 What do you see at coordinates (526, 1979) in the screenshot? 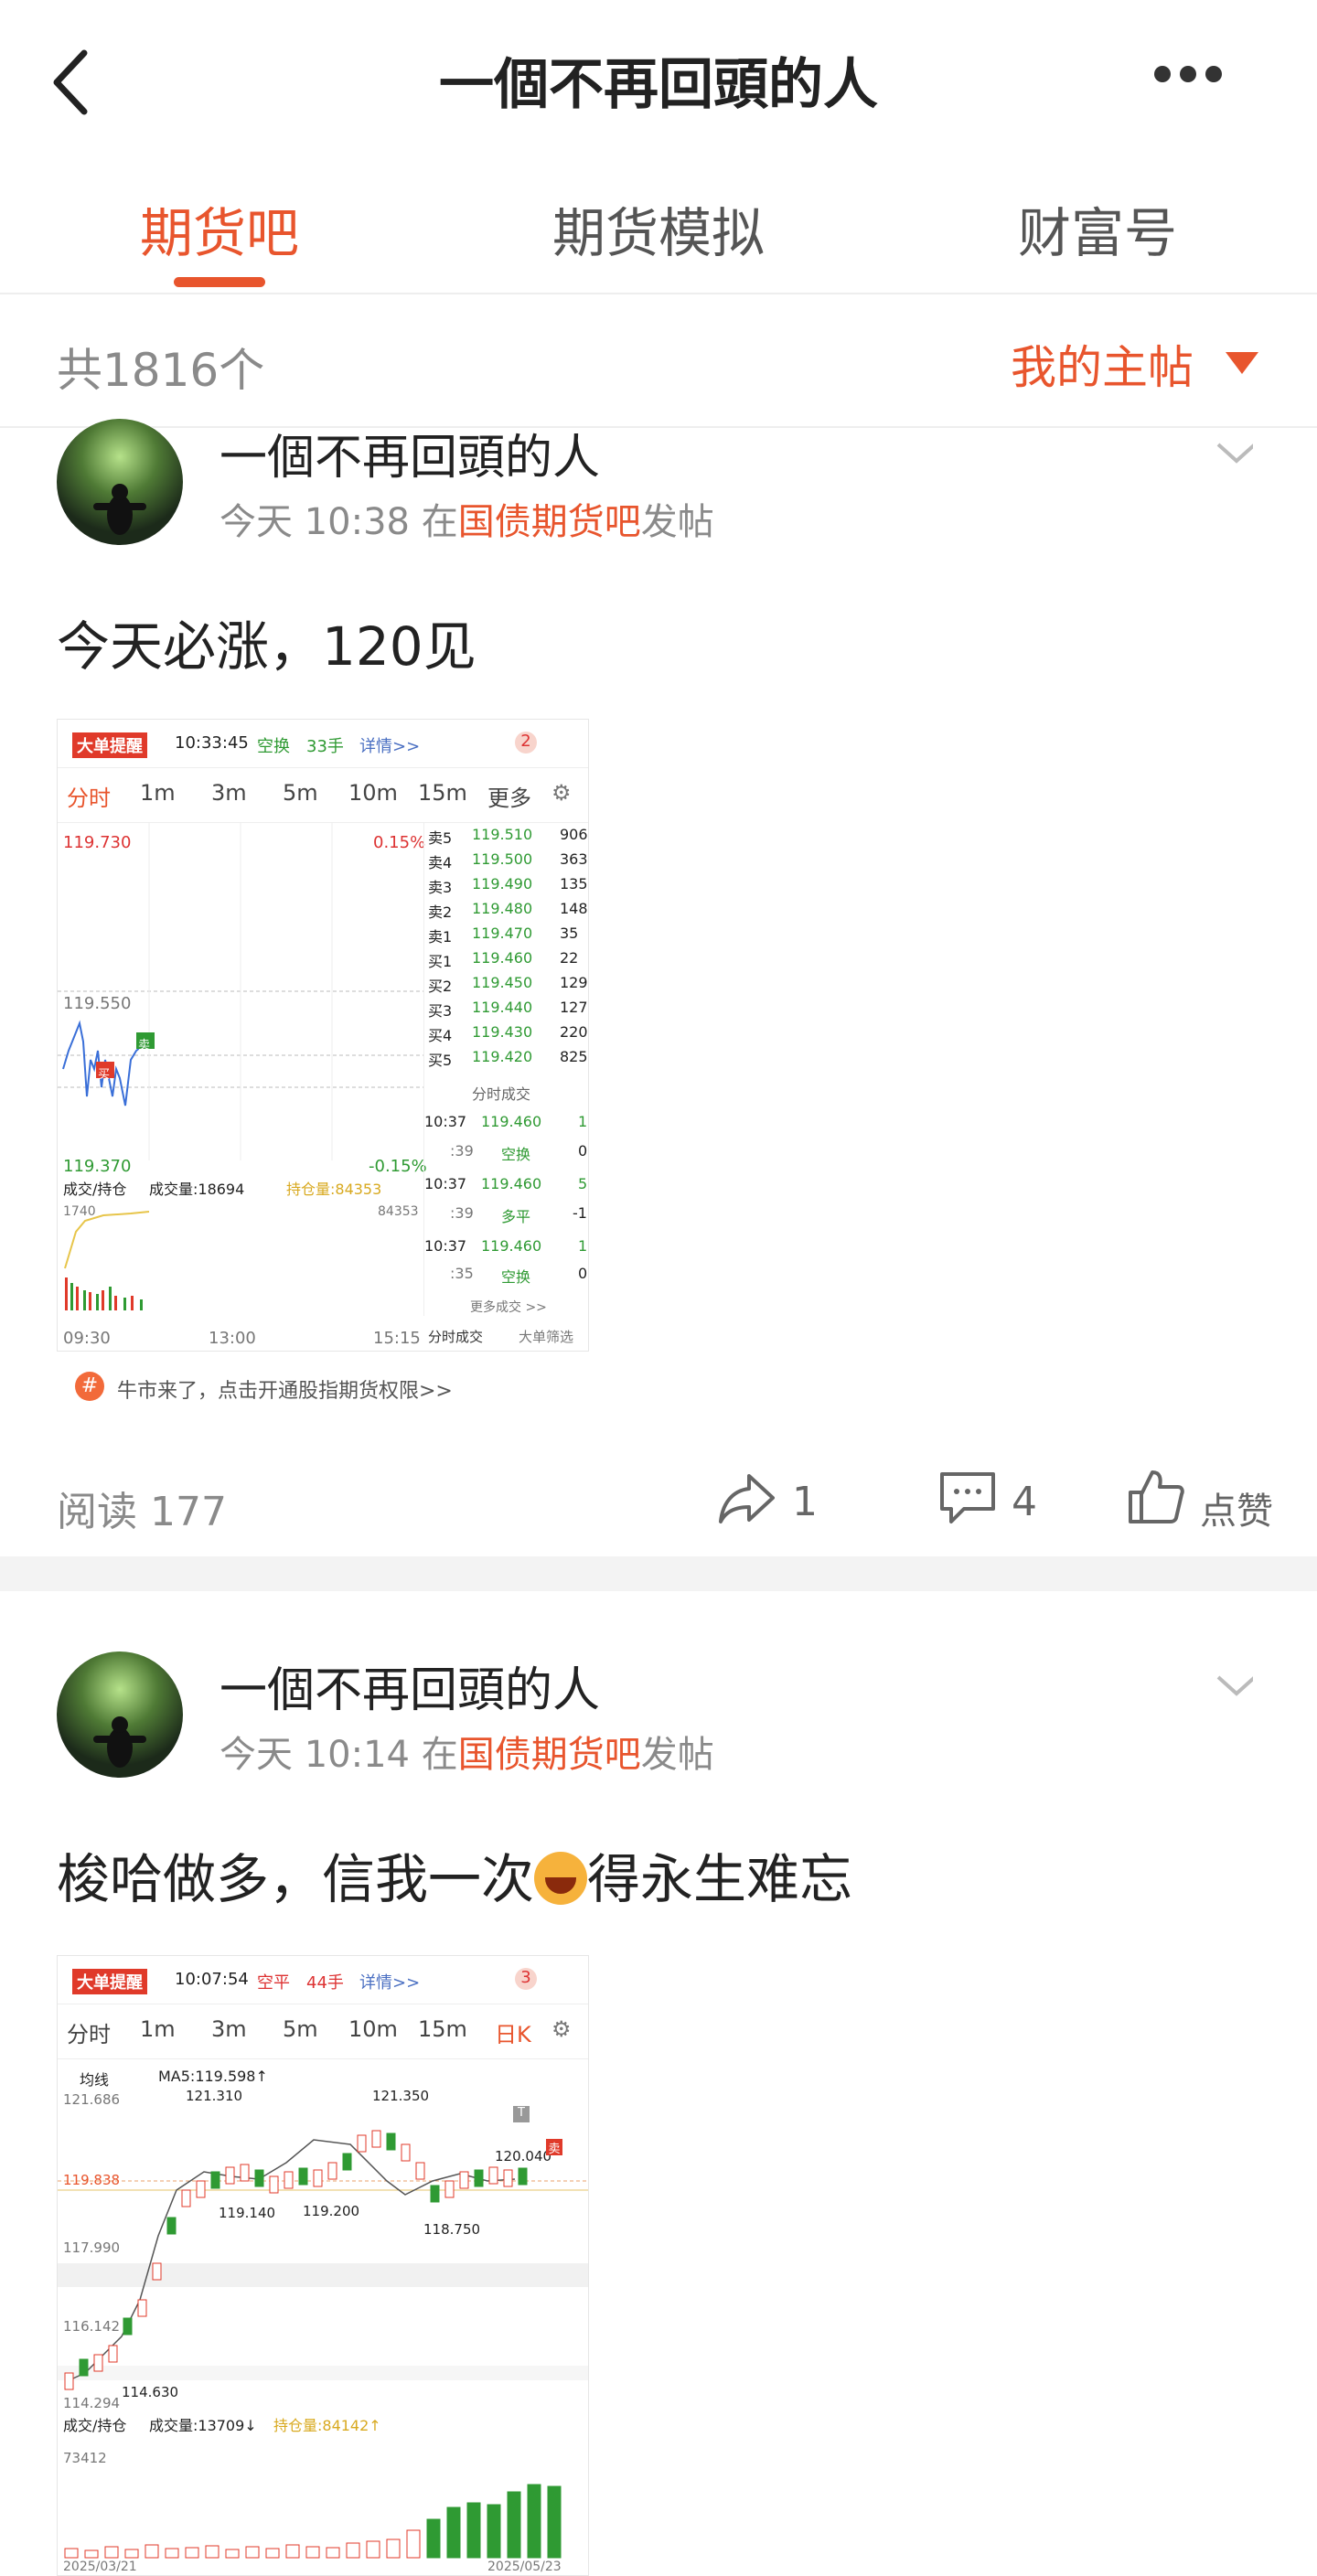
I see `alert-count: 3` at bounding box center [526, 1979].